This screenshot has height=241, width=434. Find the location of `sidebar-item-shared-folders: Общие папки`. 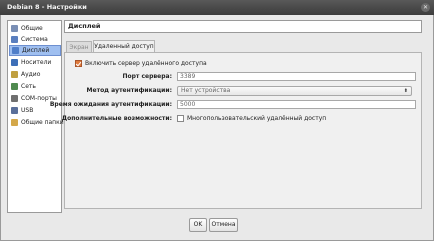

sidebar-item-shared-folders: Общие папки is located at coordinates (36, 122).